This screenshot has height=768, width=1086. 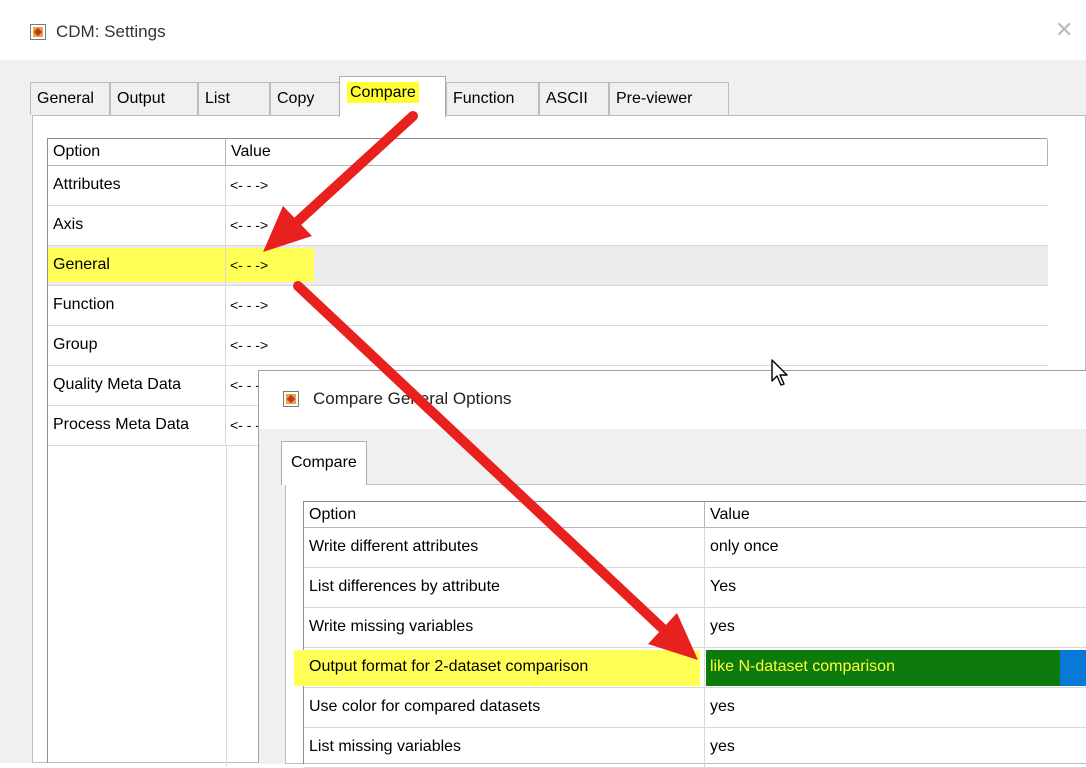 I want to click on table-row: Function <- - ->, so click(x=548, y=306).